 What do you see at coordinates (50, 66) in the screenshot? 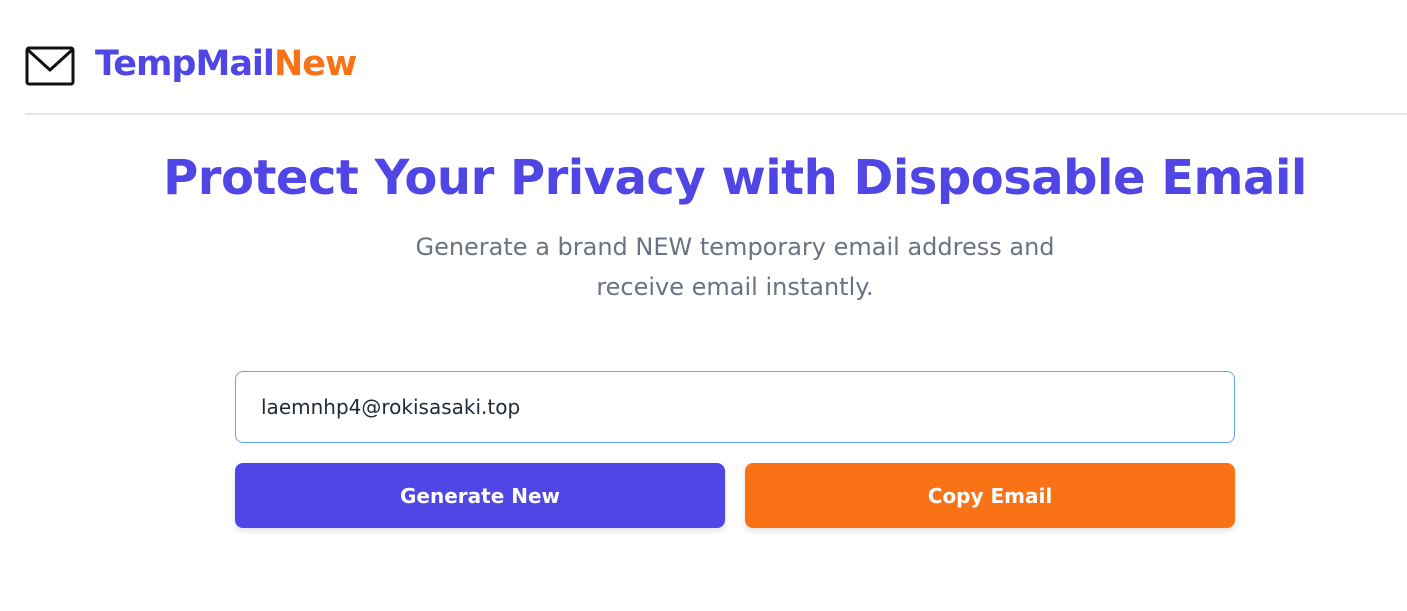
I see `envelope-icon` at bounding box center [50, 66].